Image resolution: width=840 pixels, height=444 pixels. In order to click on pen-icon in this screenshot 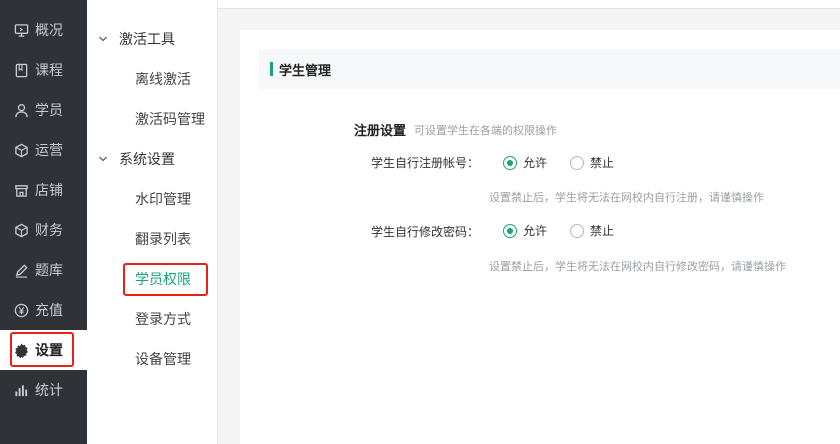, I will do `click(21, 270)`.